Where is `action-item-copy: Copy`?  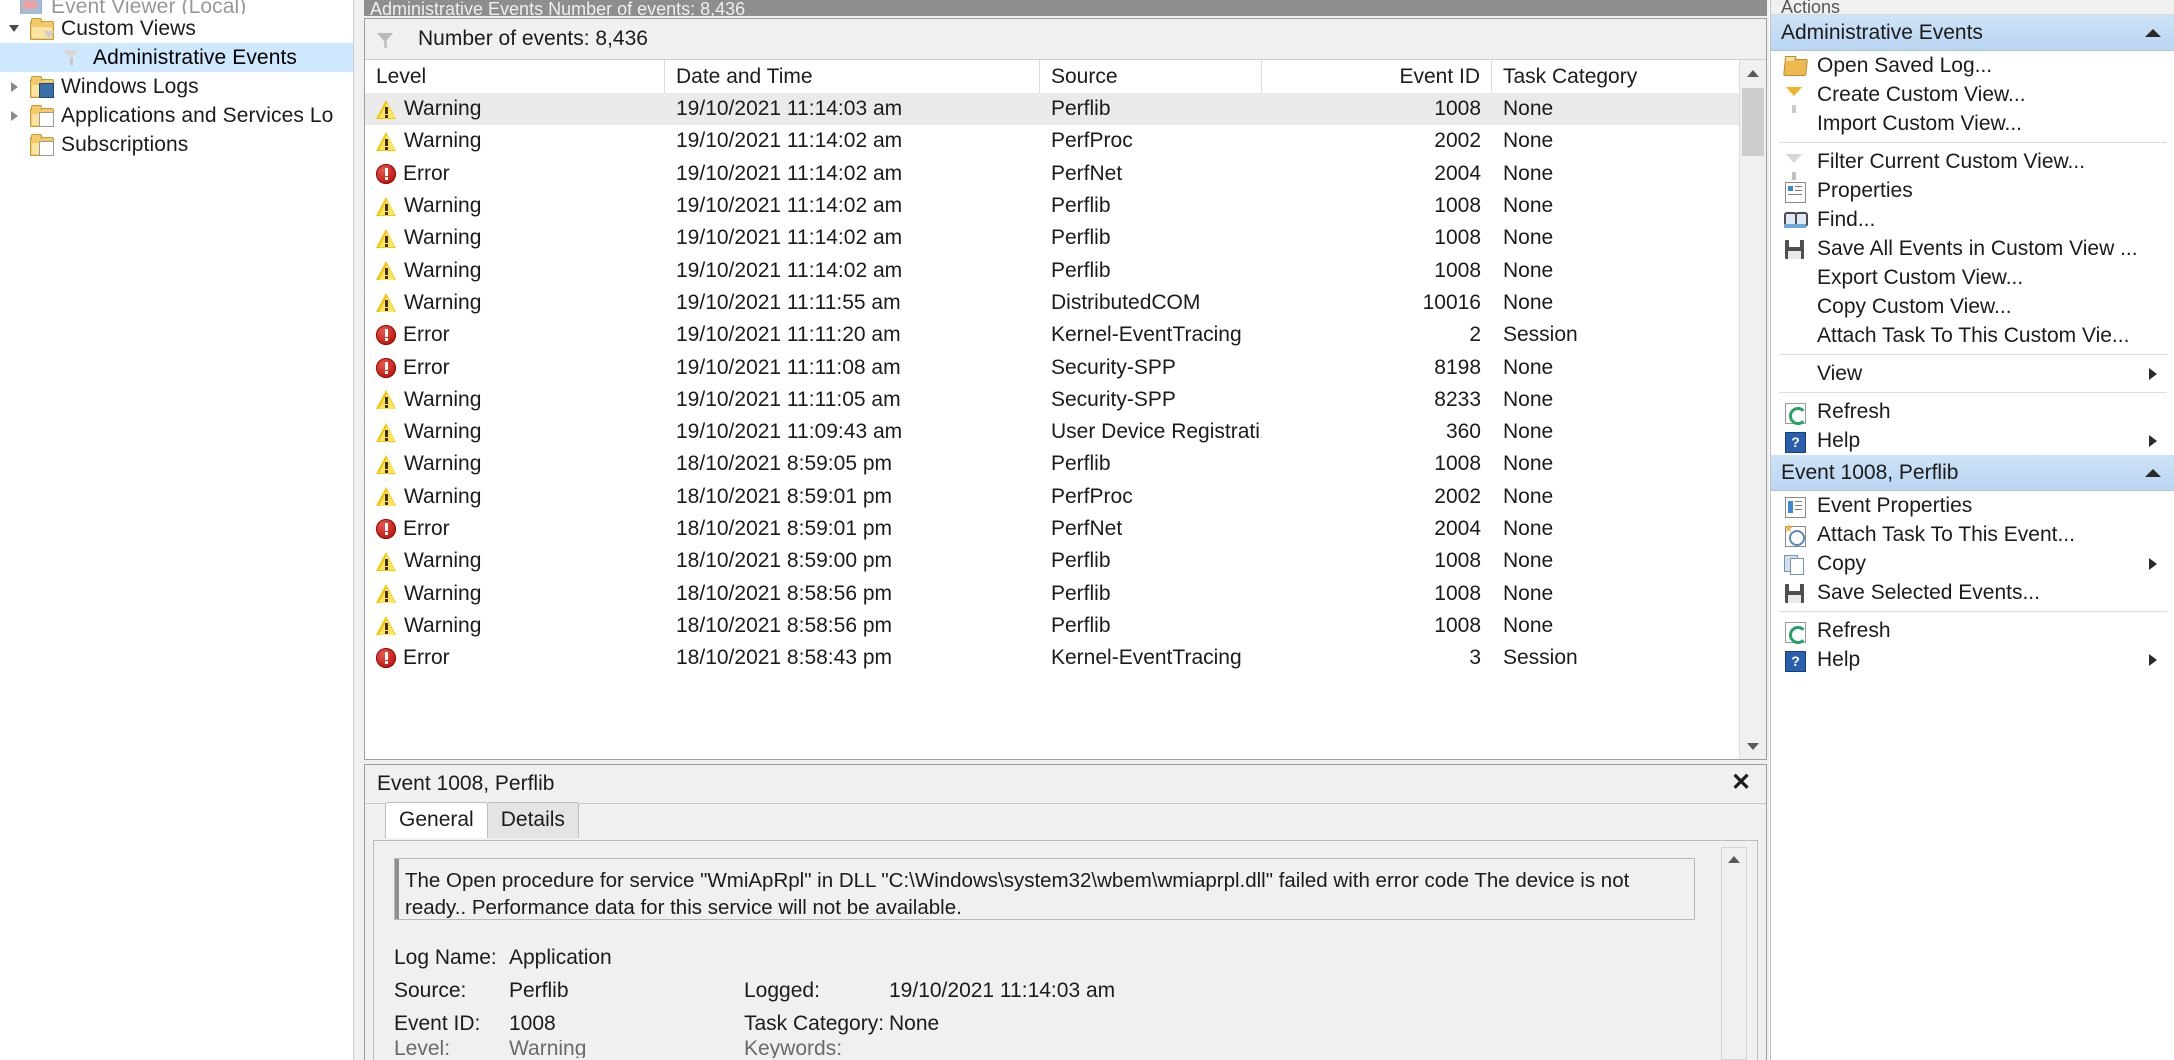
action-item-copy: Copy is located at coordinates (1972, 563).